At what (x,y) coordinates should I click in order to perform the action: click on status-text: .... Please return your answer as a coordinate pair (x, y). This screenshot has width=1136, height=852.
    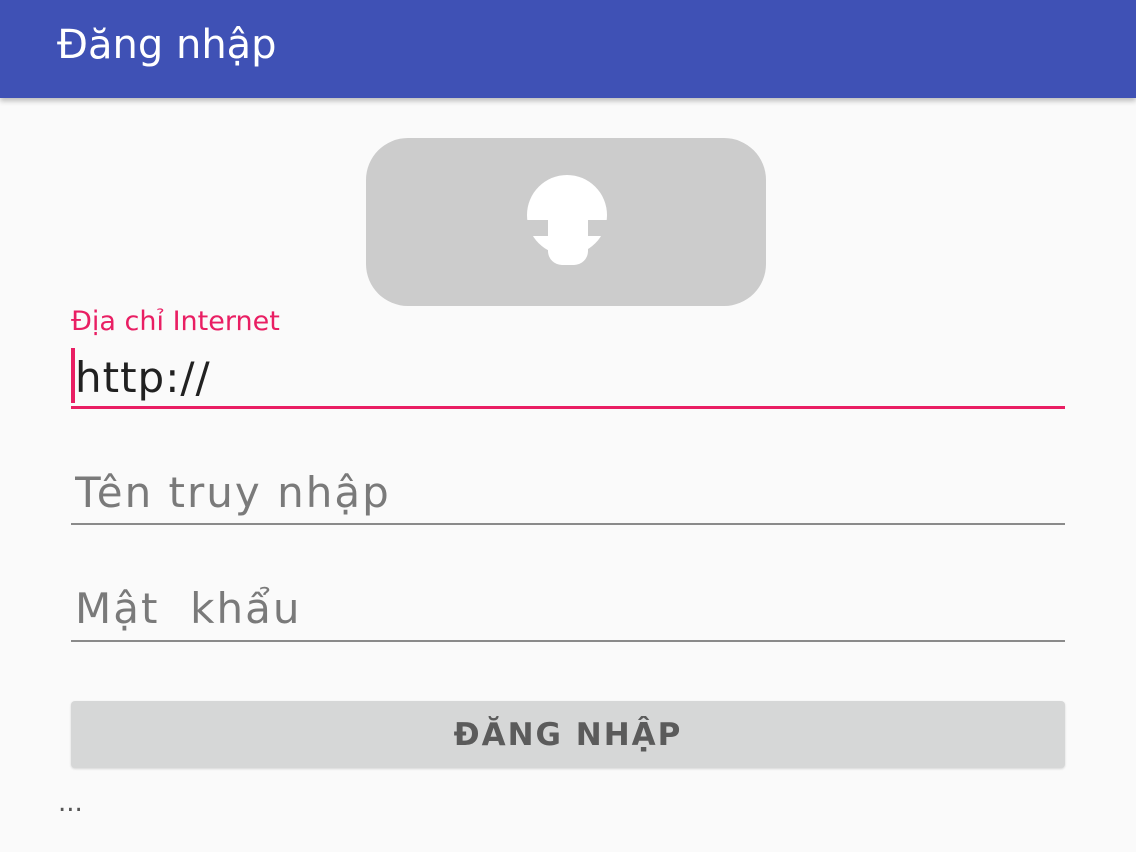
    Looking at the image, I should click on (70, 803).